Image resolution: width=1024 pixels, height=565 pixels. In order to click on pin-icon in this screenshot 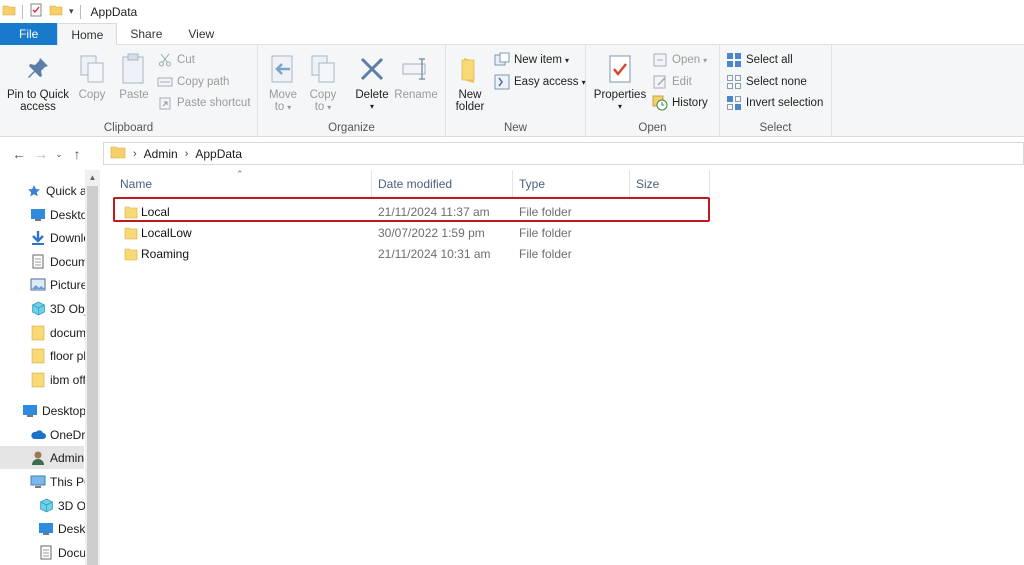, I will do `click(38, 69)`.